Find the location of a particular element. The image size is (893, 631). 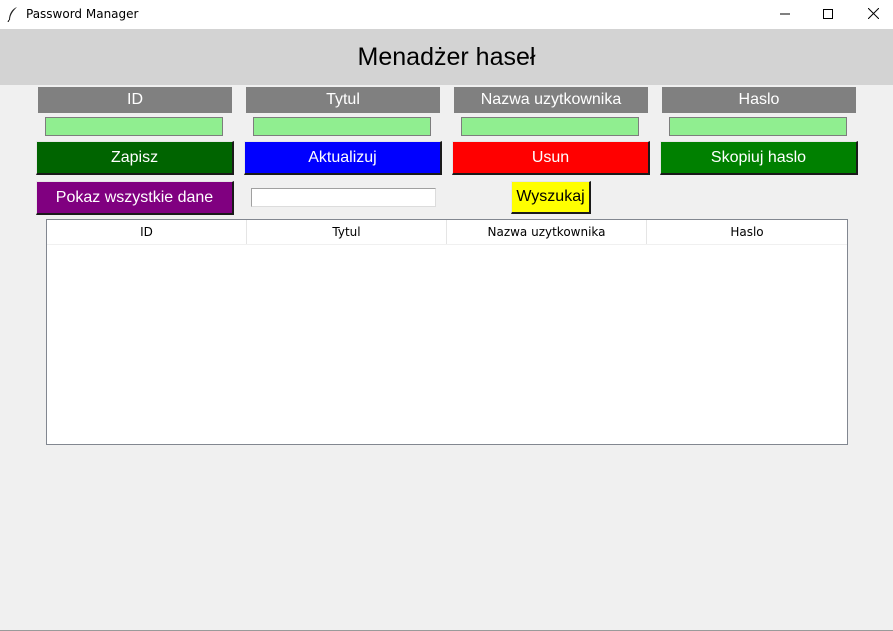

password-label: Haslo is located at coordinates (759, 100).